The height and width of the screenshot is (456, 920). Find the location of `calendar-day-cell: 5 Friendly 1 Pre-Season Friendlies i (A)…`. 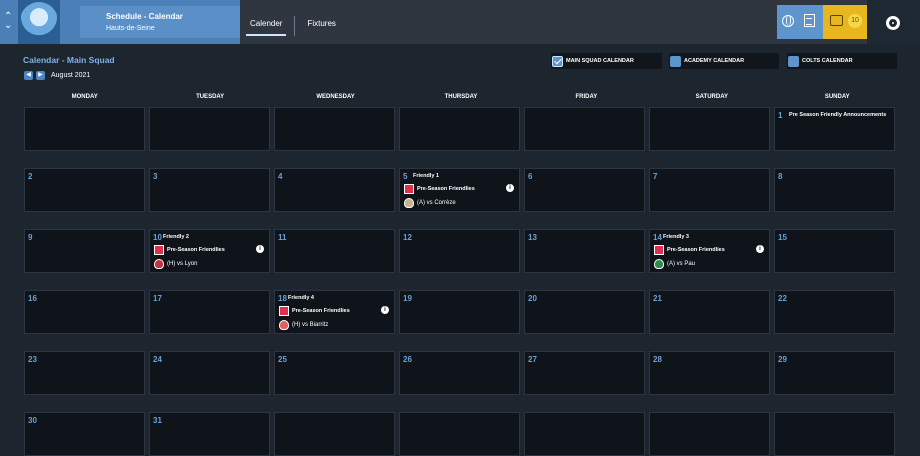

calendar-day-cell: 5 Friendly 1 Pre-Season Friendlies i (A)… is located at coordinates (459, 190).